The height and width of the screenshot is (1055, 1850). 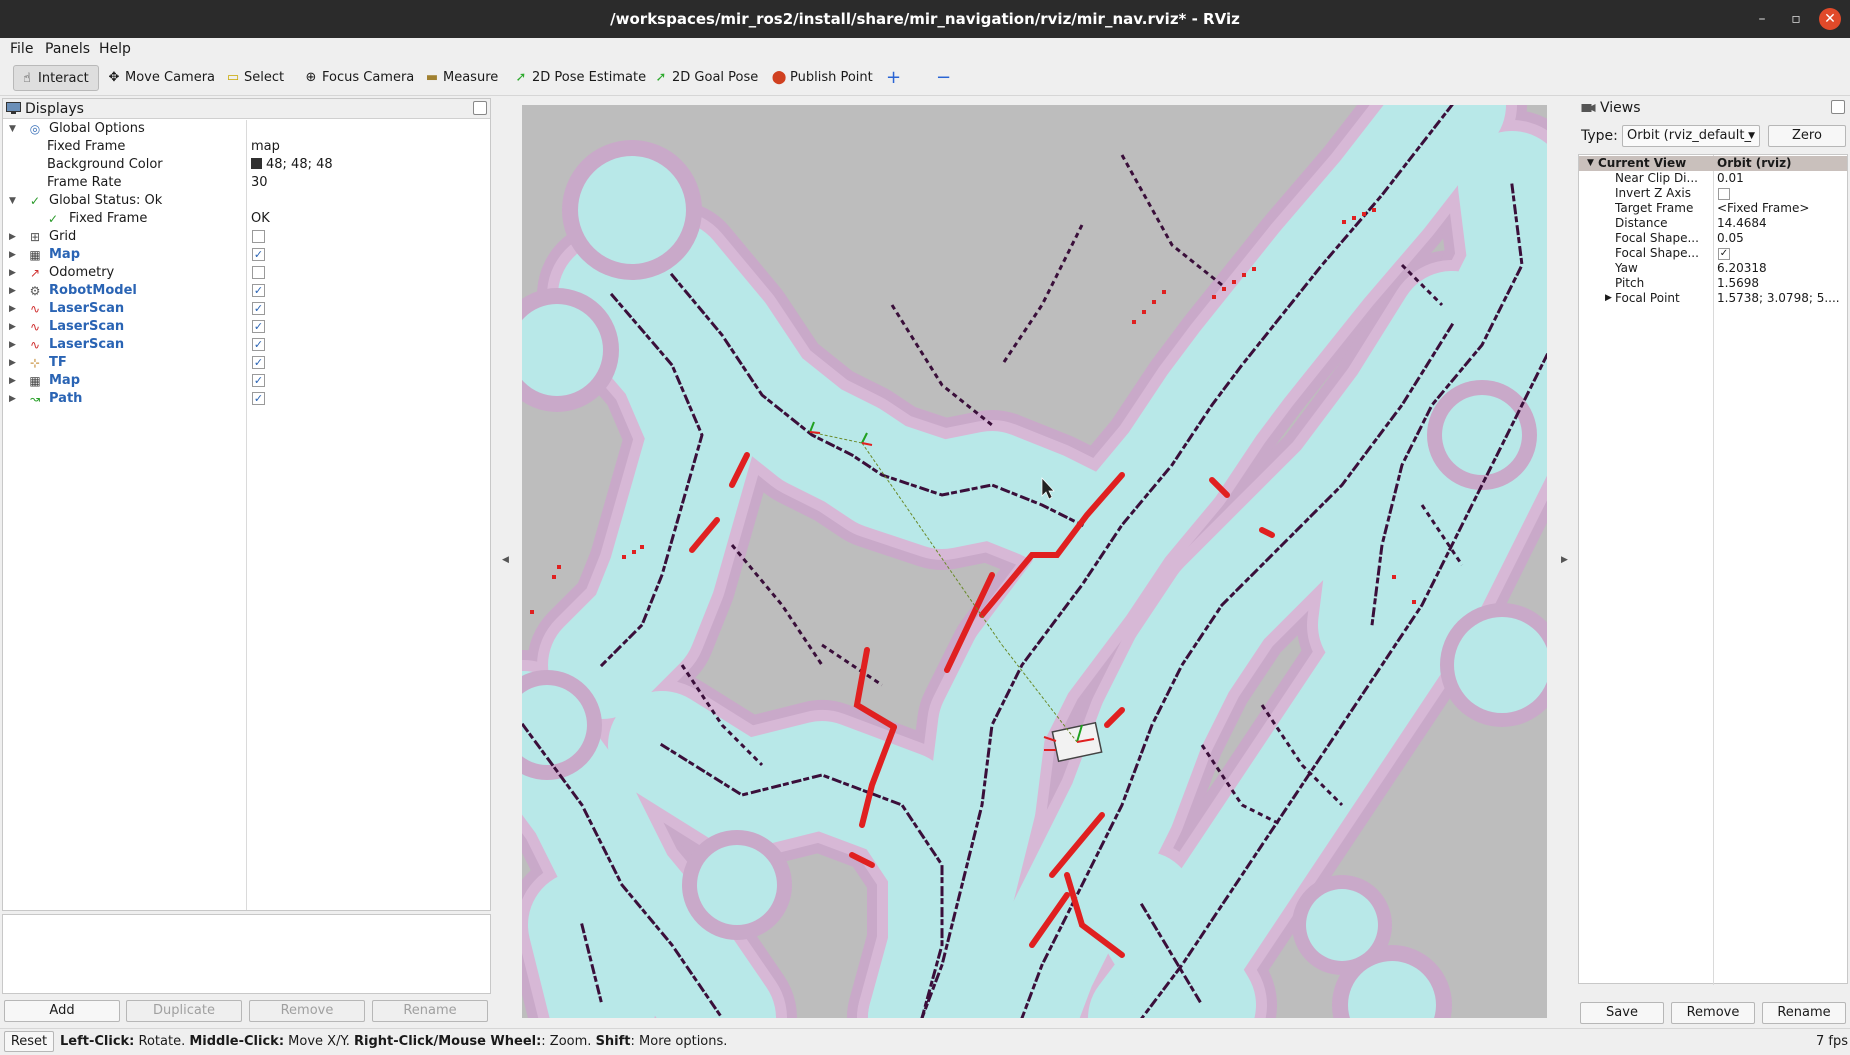 I want to click on add-button: Add, so click(x=62, y=1011).